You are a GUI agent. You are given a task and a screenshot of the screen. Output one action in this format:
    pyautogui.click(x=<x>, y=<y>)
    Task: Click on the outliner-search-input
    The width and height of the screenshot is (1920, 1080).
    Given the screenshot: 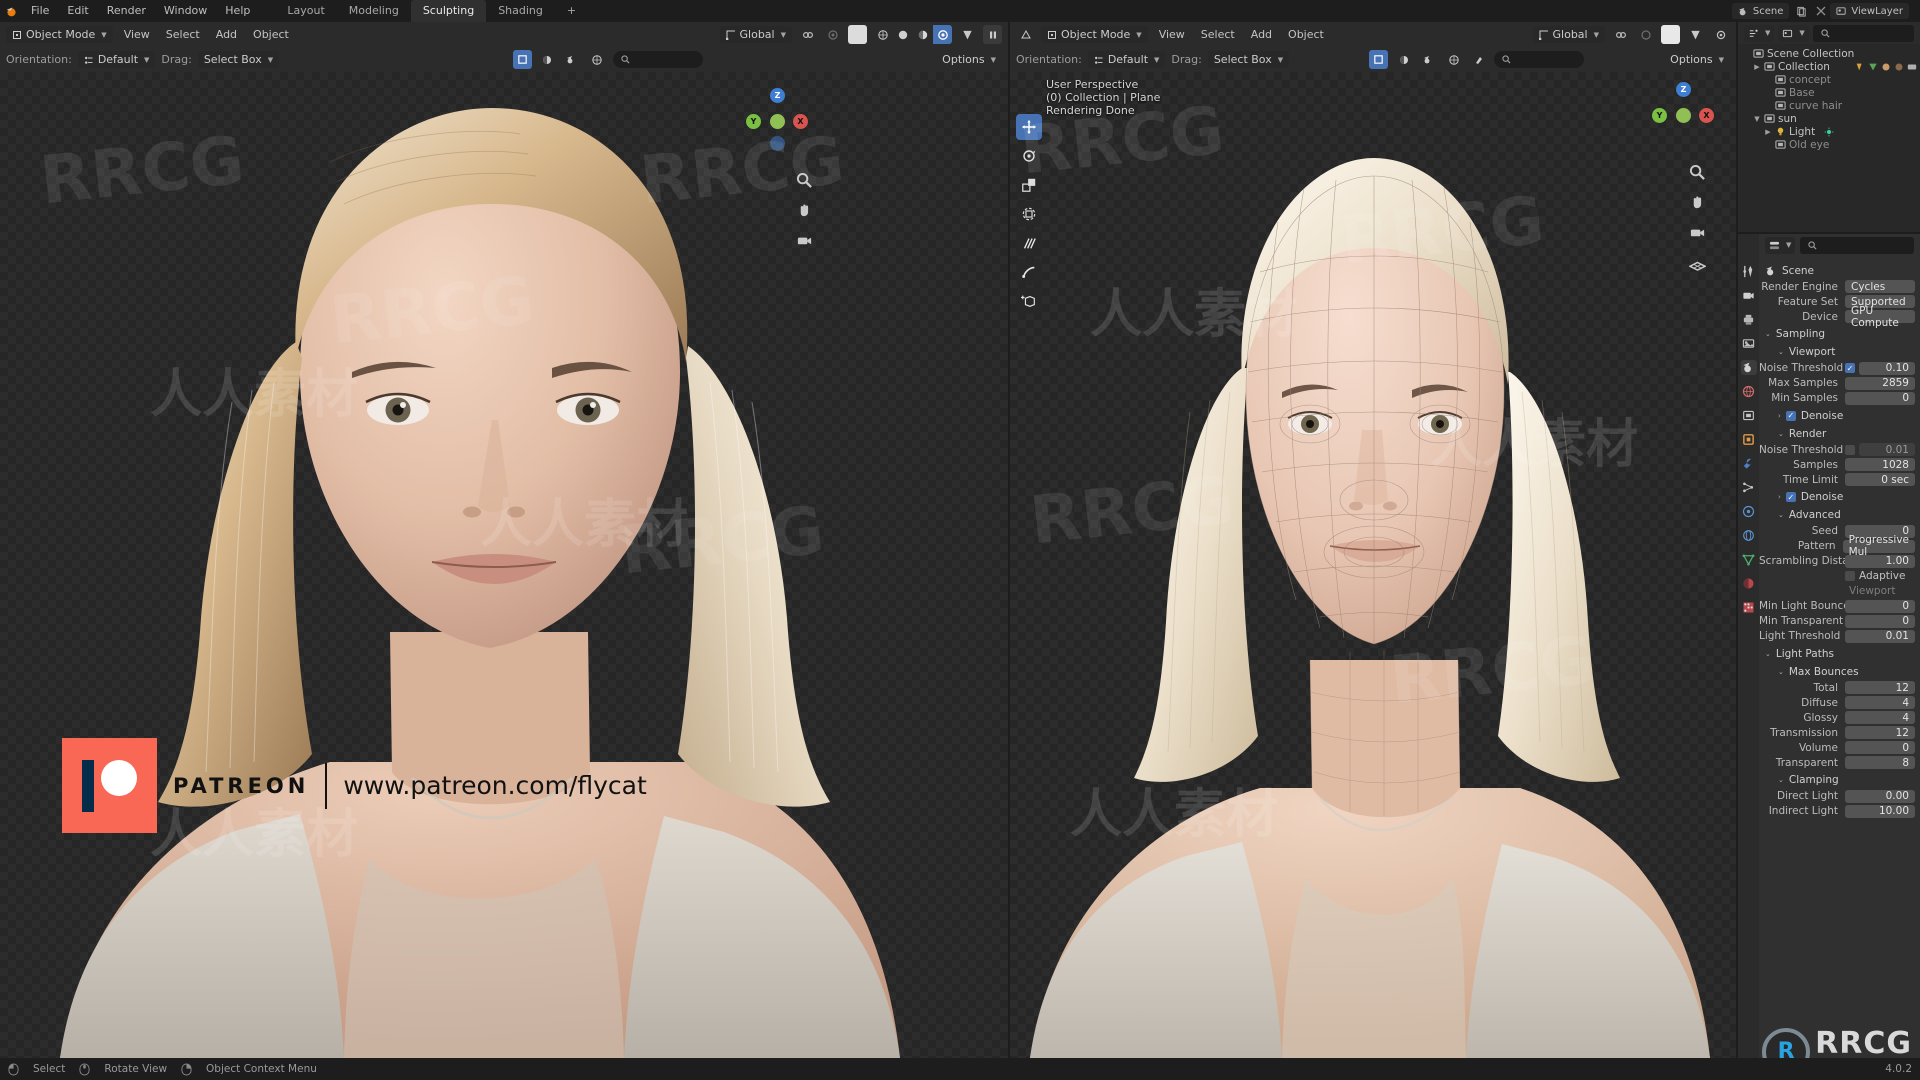 What is the action you would take?
    pyautogui.click(x=1863, y=33)
    